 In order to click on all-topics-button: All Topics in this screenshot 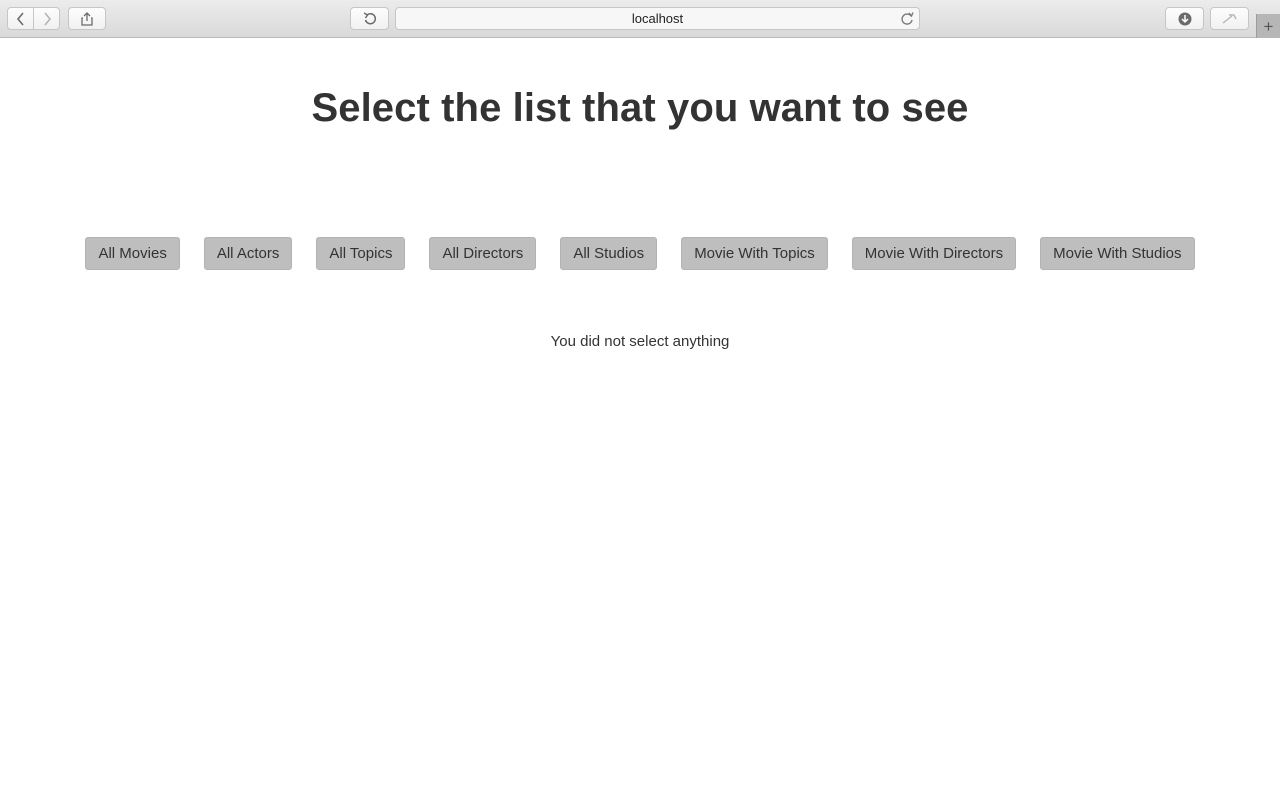, I will do `click(361, 253)`.